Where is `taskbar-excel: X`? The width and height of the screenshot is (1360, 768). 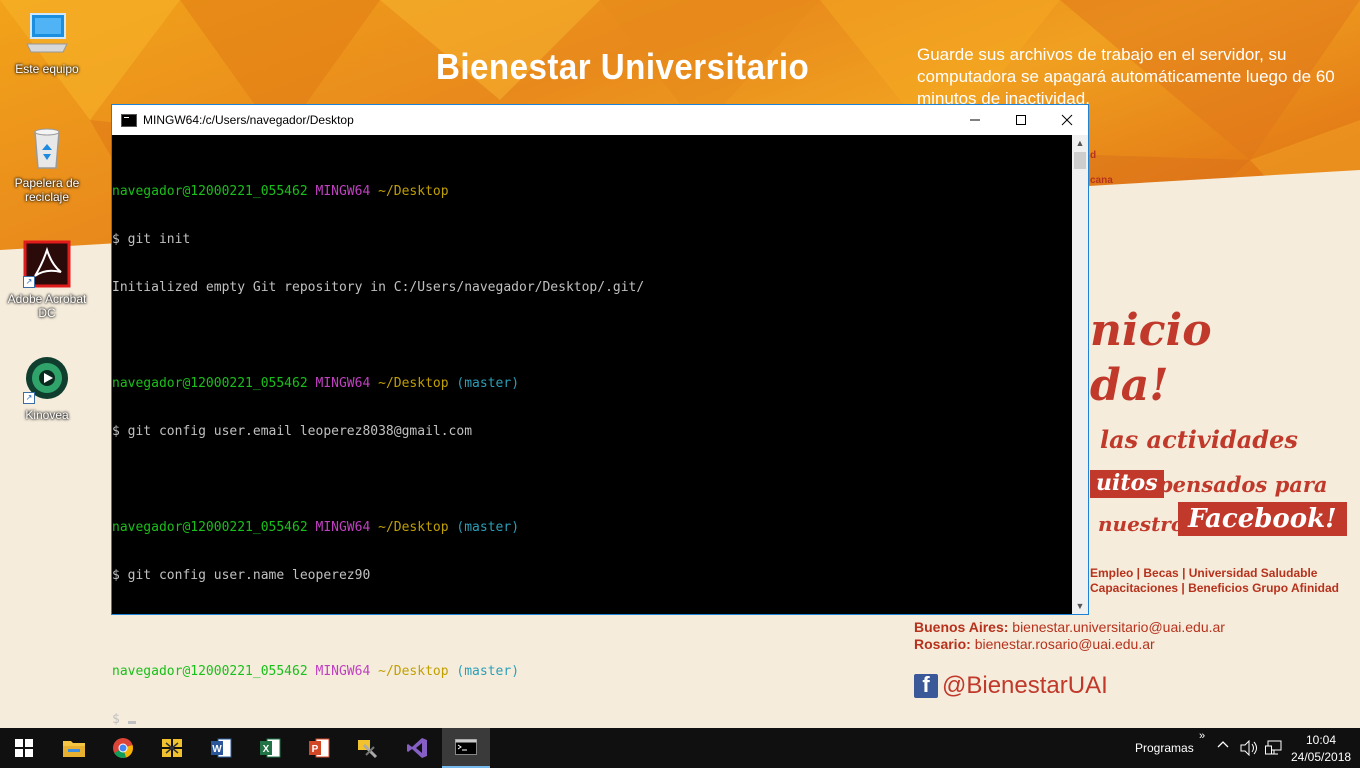 taskbar-excel: X is located at coordinates (270, 748).